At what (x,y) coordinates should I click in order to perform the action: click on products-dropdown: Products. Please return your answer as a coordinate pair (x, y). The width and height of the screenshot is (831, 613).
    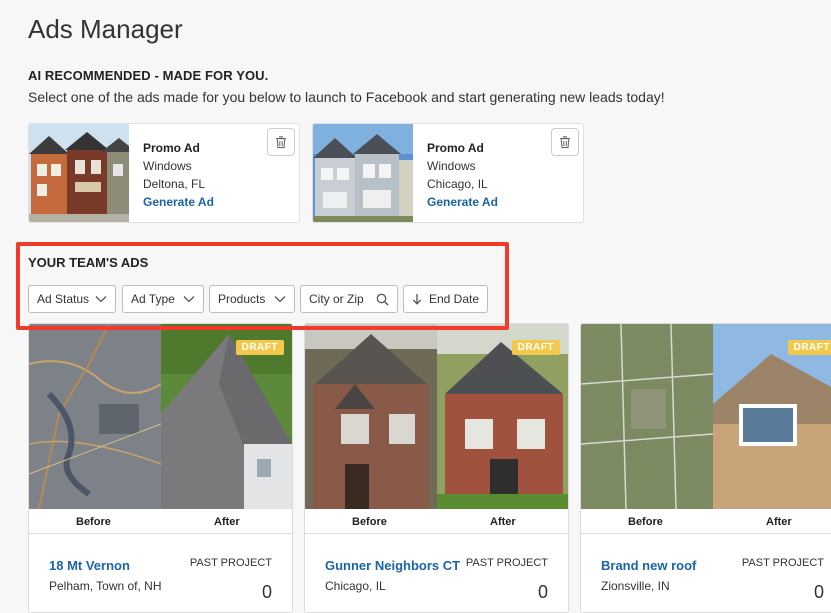
    Looking at the image, I should click on (252, 299).